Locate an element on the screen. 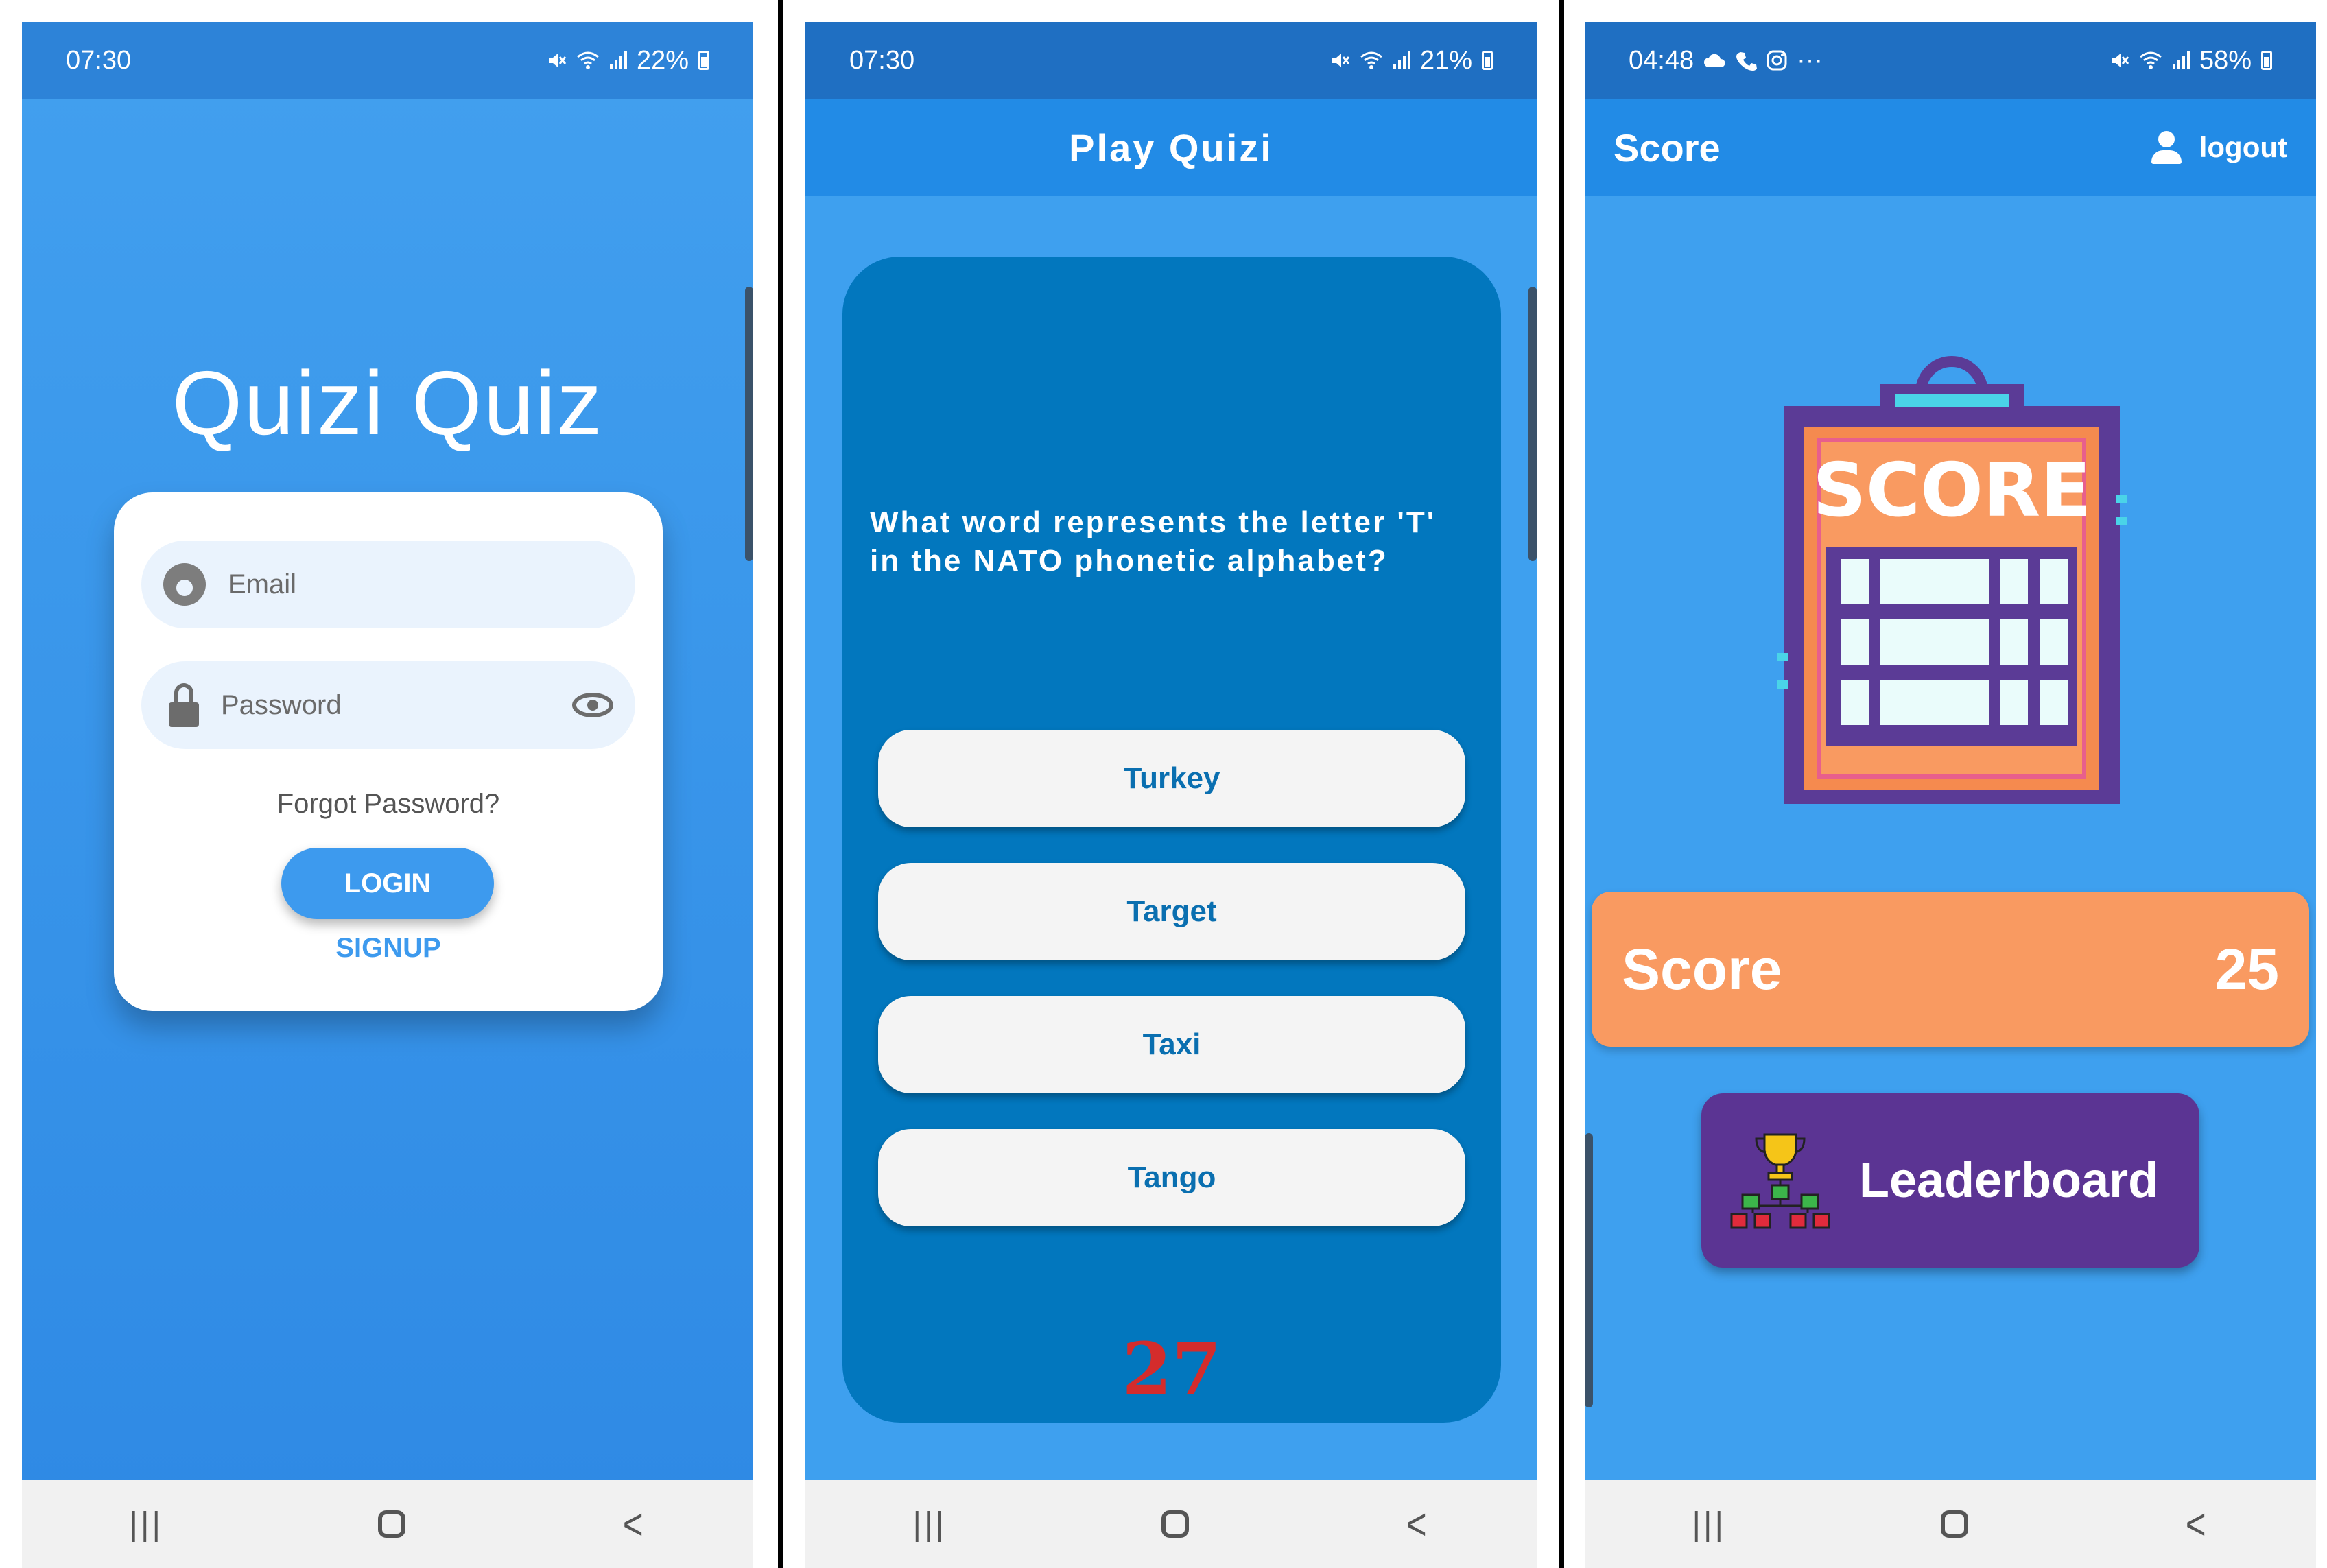  lock-icon is located at coordinates (184, 705).